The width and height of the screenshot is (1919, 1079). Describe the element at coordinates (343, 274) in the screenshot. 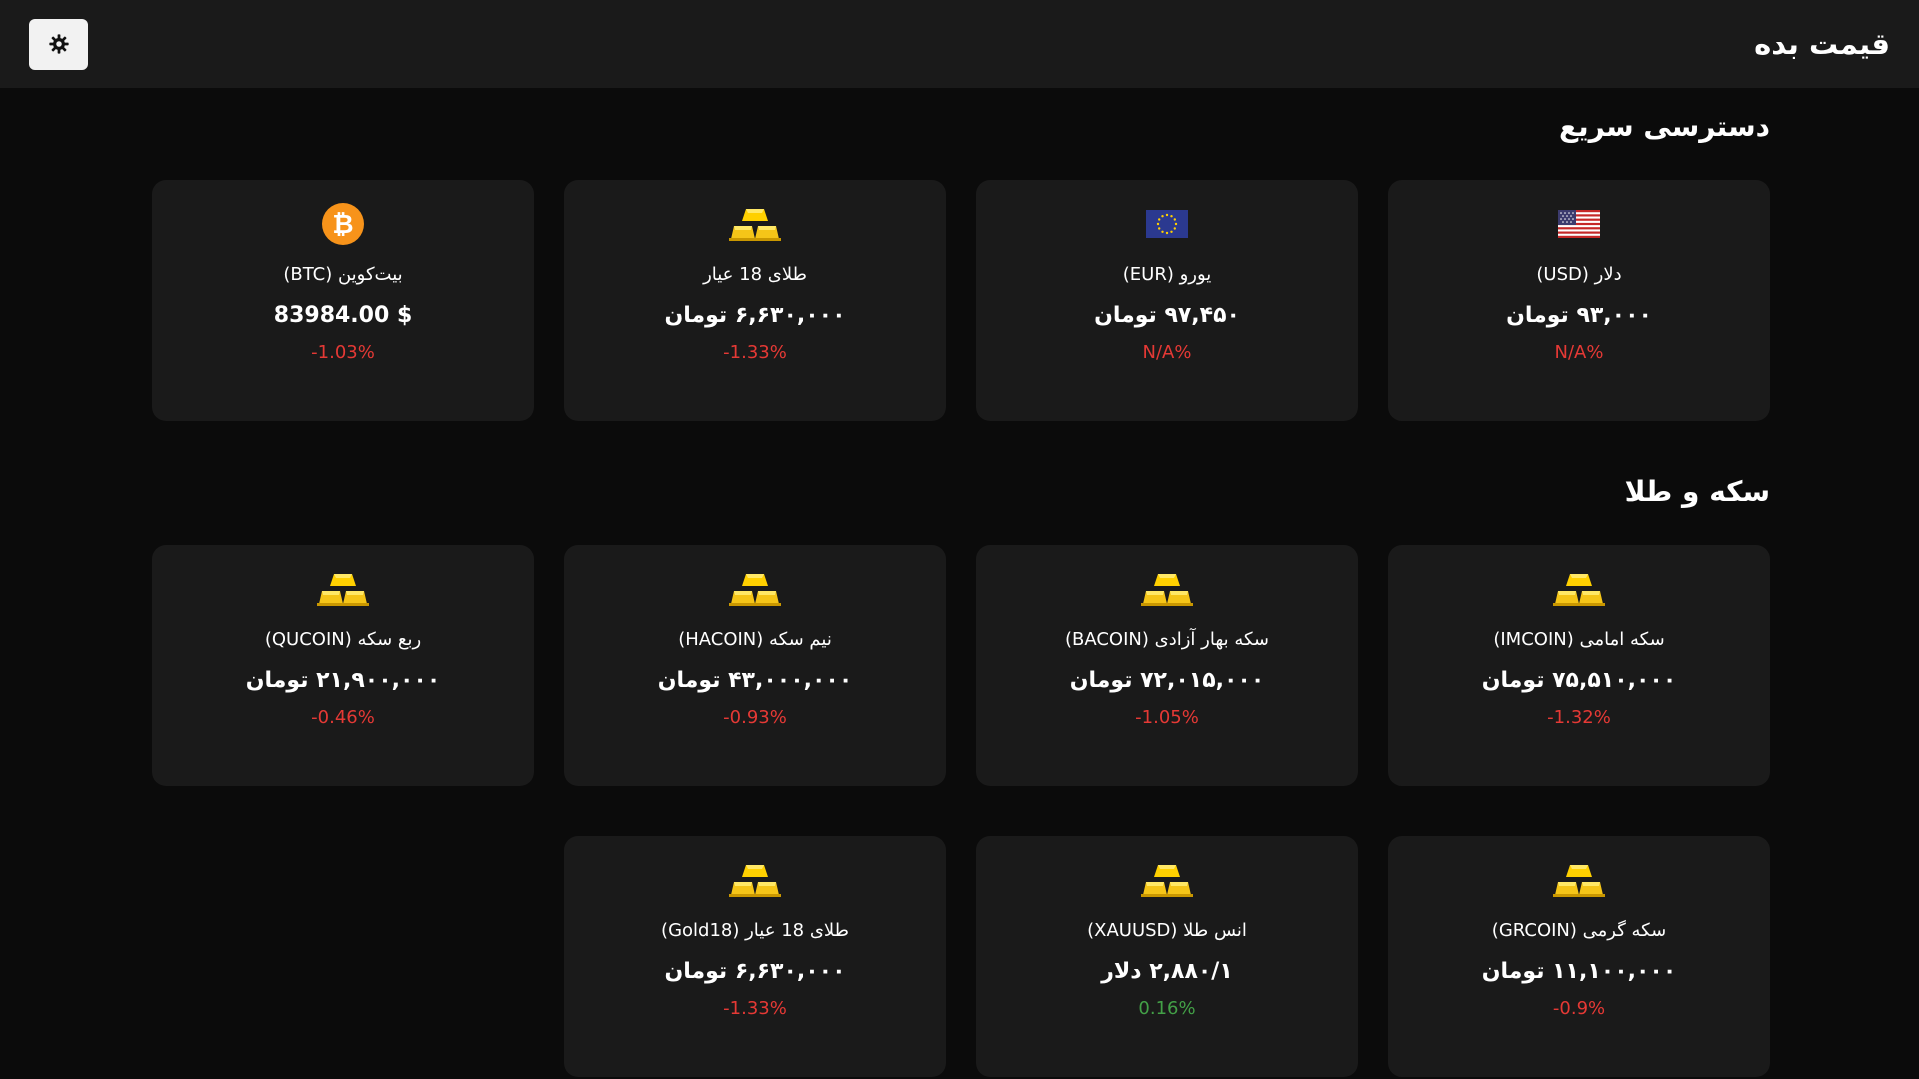

I see `card-name: بیت‌کوین (BTC)` at that location.